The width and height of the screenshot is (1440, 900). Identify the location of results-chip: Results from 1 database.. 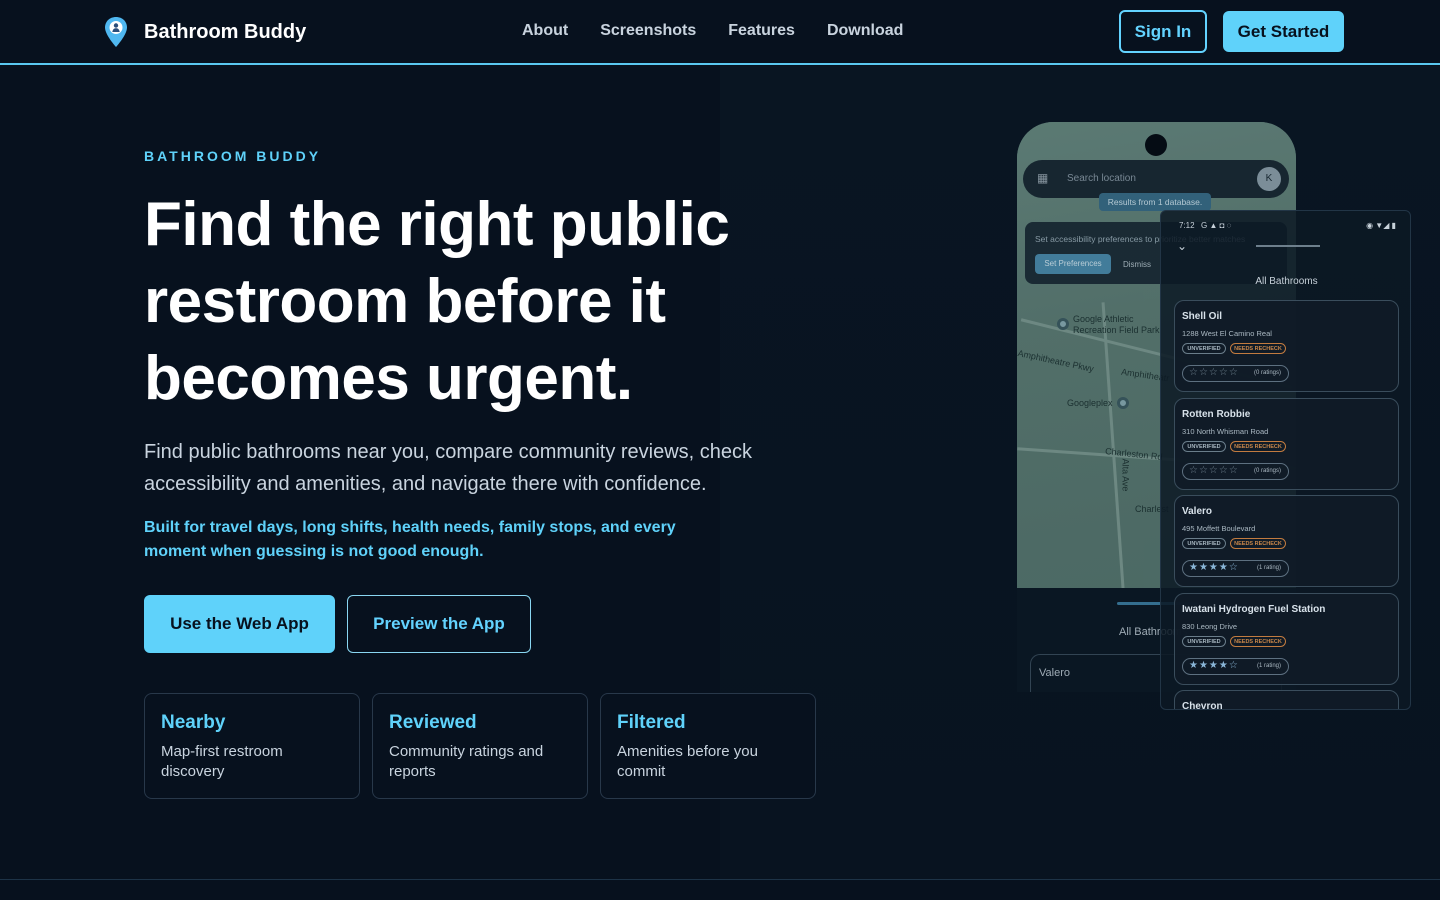
(1155, 202).